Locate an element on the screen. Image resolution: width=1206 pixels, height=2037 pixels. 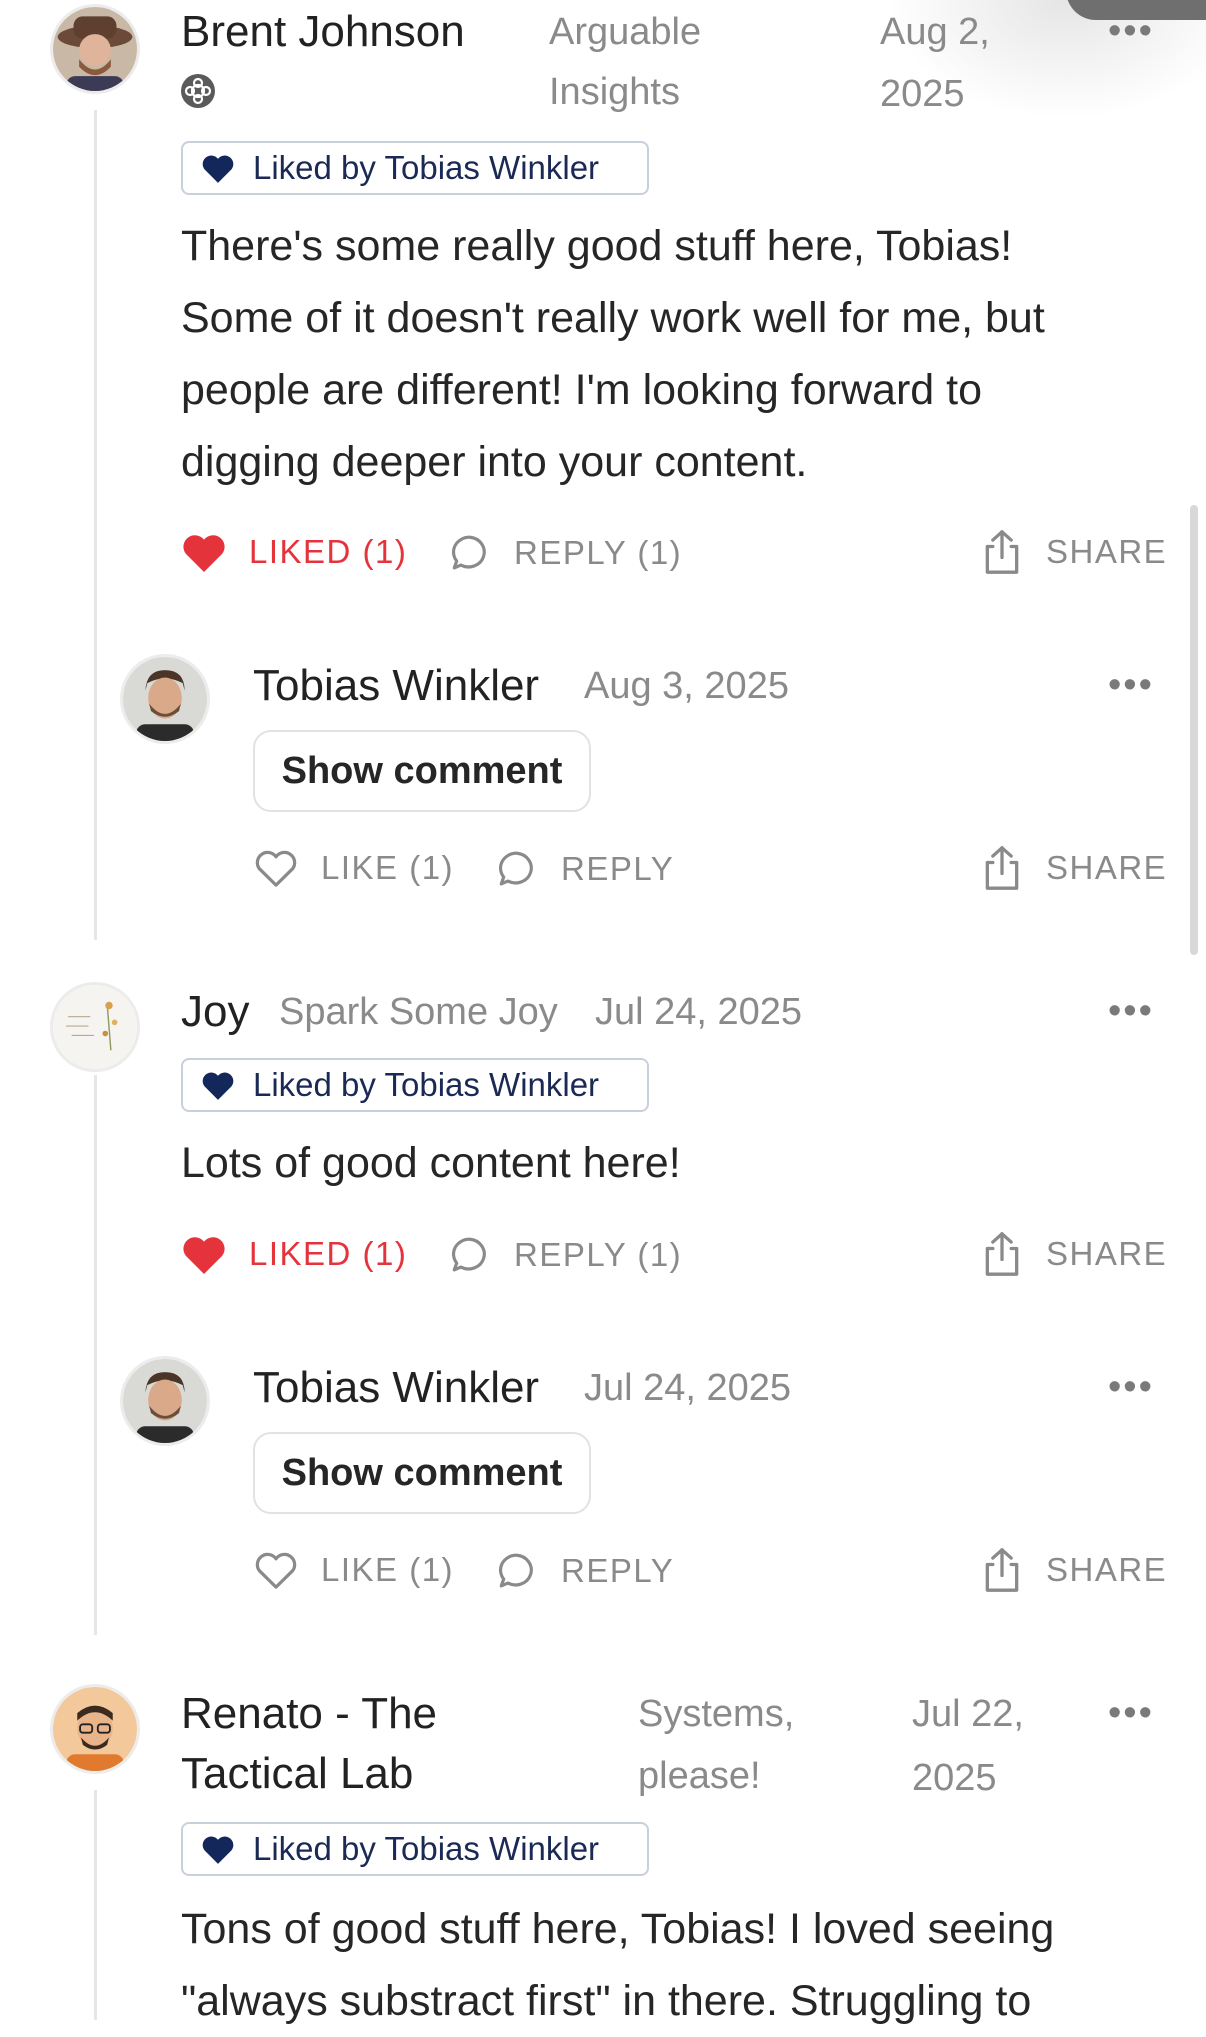
reply-date: Jul 24, 2025 is located at coordinates (688, 1388).